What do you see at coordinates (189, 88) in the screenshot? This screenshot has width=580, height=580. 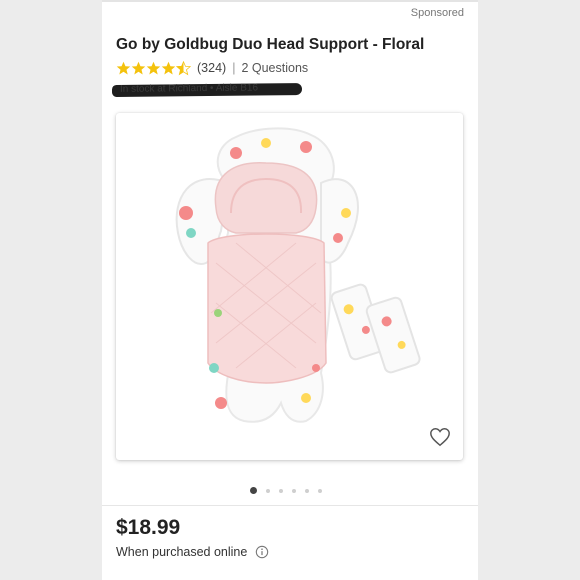 I see `redacted-text: In stock at Richland • Aisle B16` at bounding box center [189, 88].